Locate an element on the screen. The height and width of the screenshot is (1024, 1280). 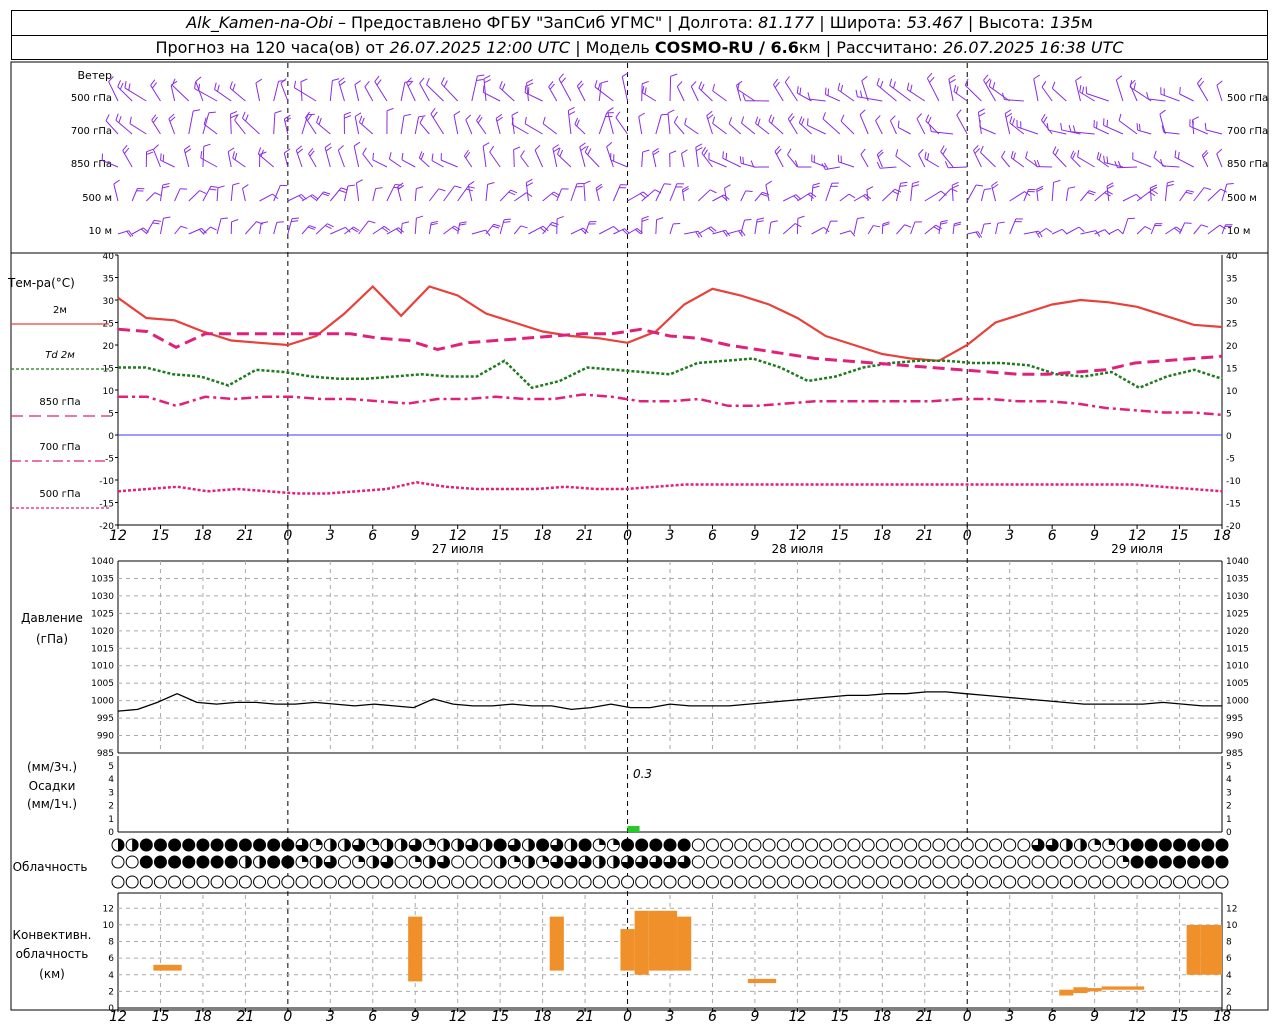
press-tick-right: 1015 is located at coordinates (1237, 649).